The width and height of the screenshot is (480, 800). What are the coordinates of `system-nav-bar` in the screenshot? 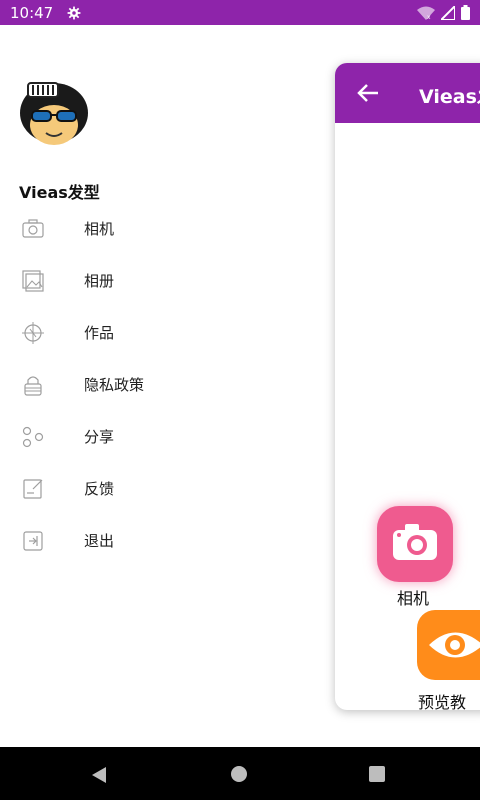 It's located at (240, 773).